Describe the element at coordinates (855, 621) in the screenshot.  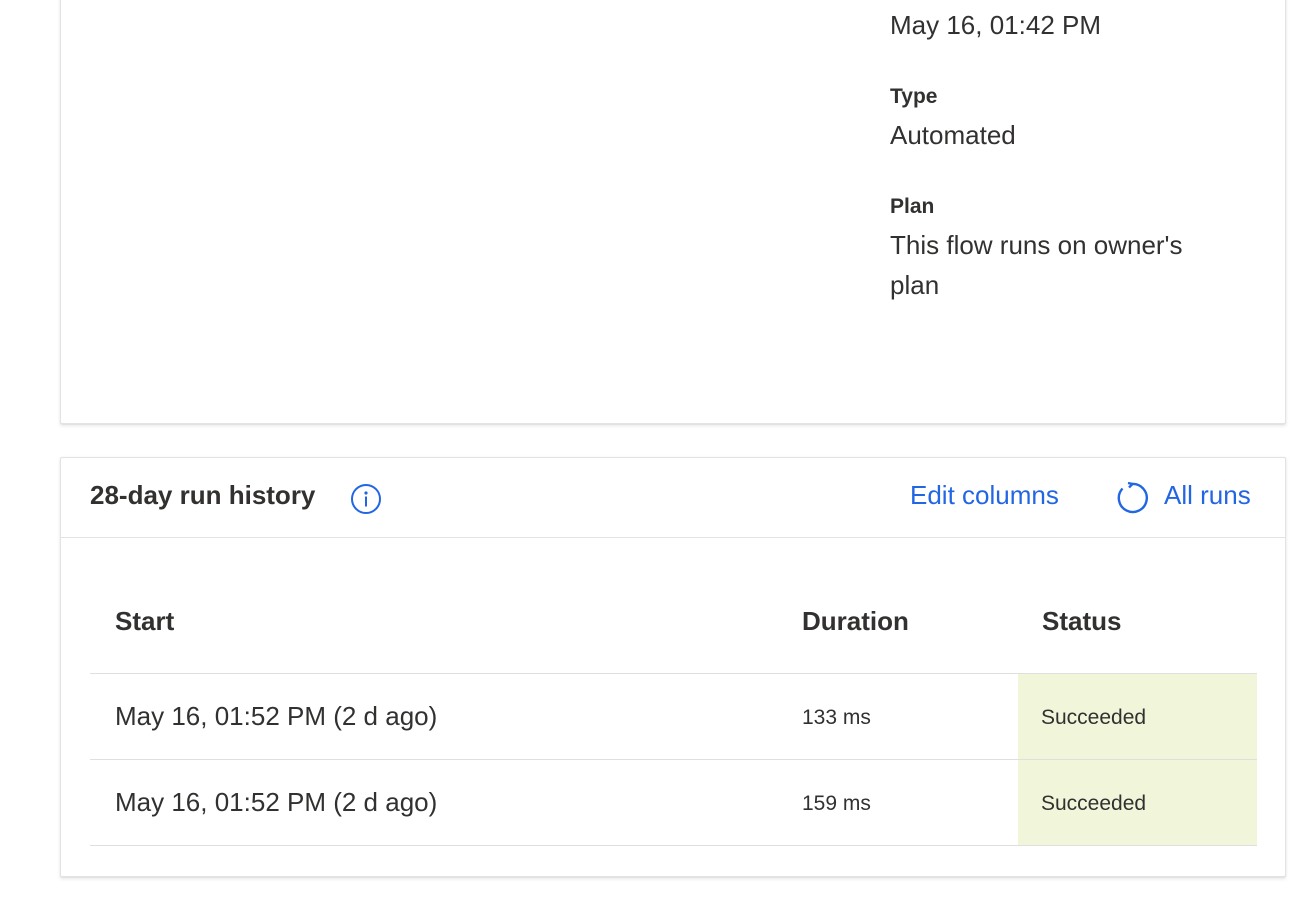
I see `column-header-duration: Duration` at that location.